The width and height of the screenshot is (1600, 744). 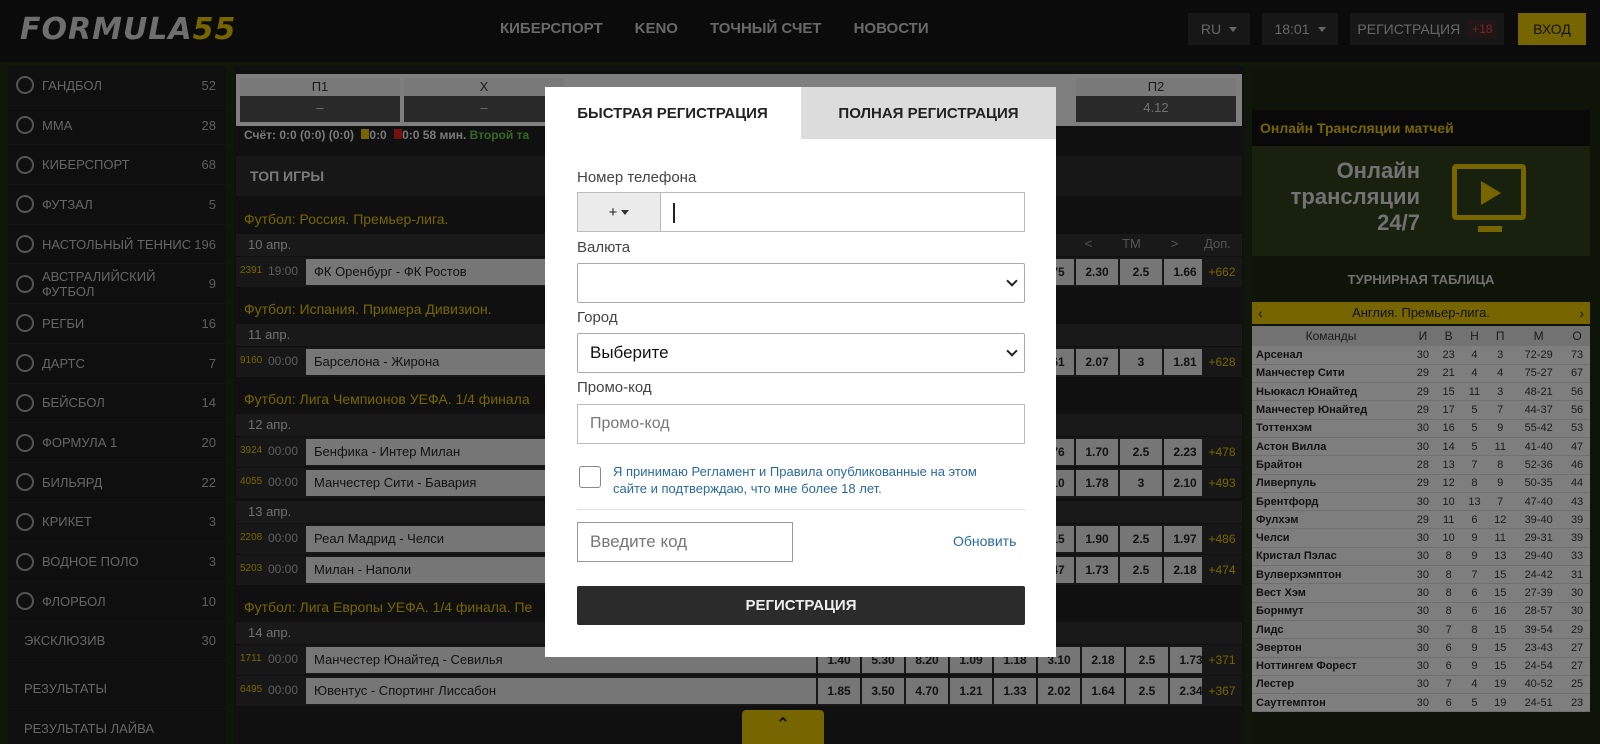 What do you see at coordinates (614, 387) in the screenshot?
I see `promo-label: Промо-код` at bounding box center [614, 387].